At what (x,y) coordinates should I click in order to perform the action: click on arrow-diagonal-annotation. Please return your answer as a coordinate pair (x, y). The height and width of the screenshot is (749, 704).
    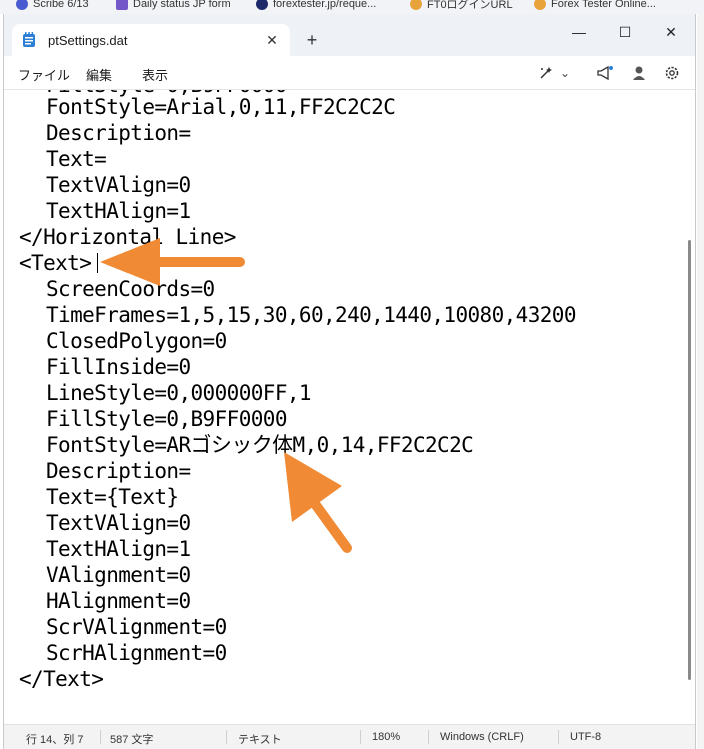
    Looking at the image, I should click on (318, 502).